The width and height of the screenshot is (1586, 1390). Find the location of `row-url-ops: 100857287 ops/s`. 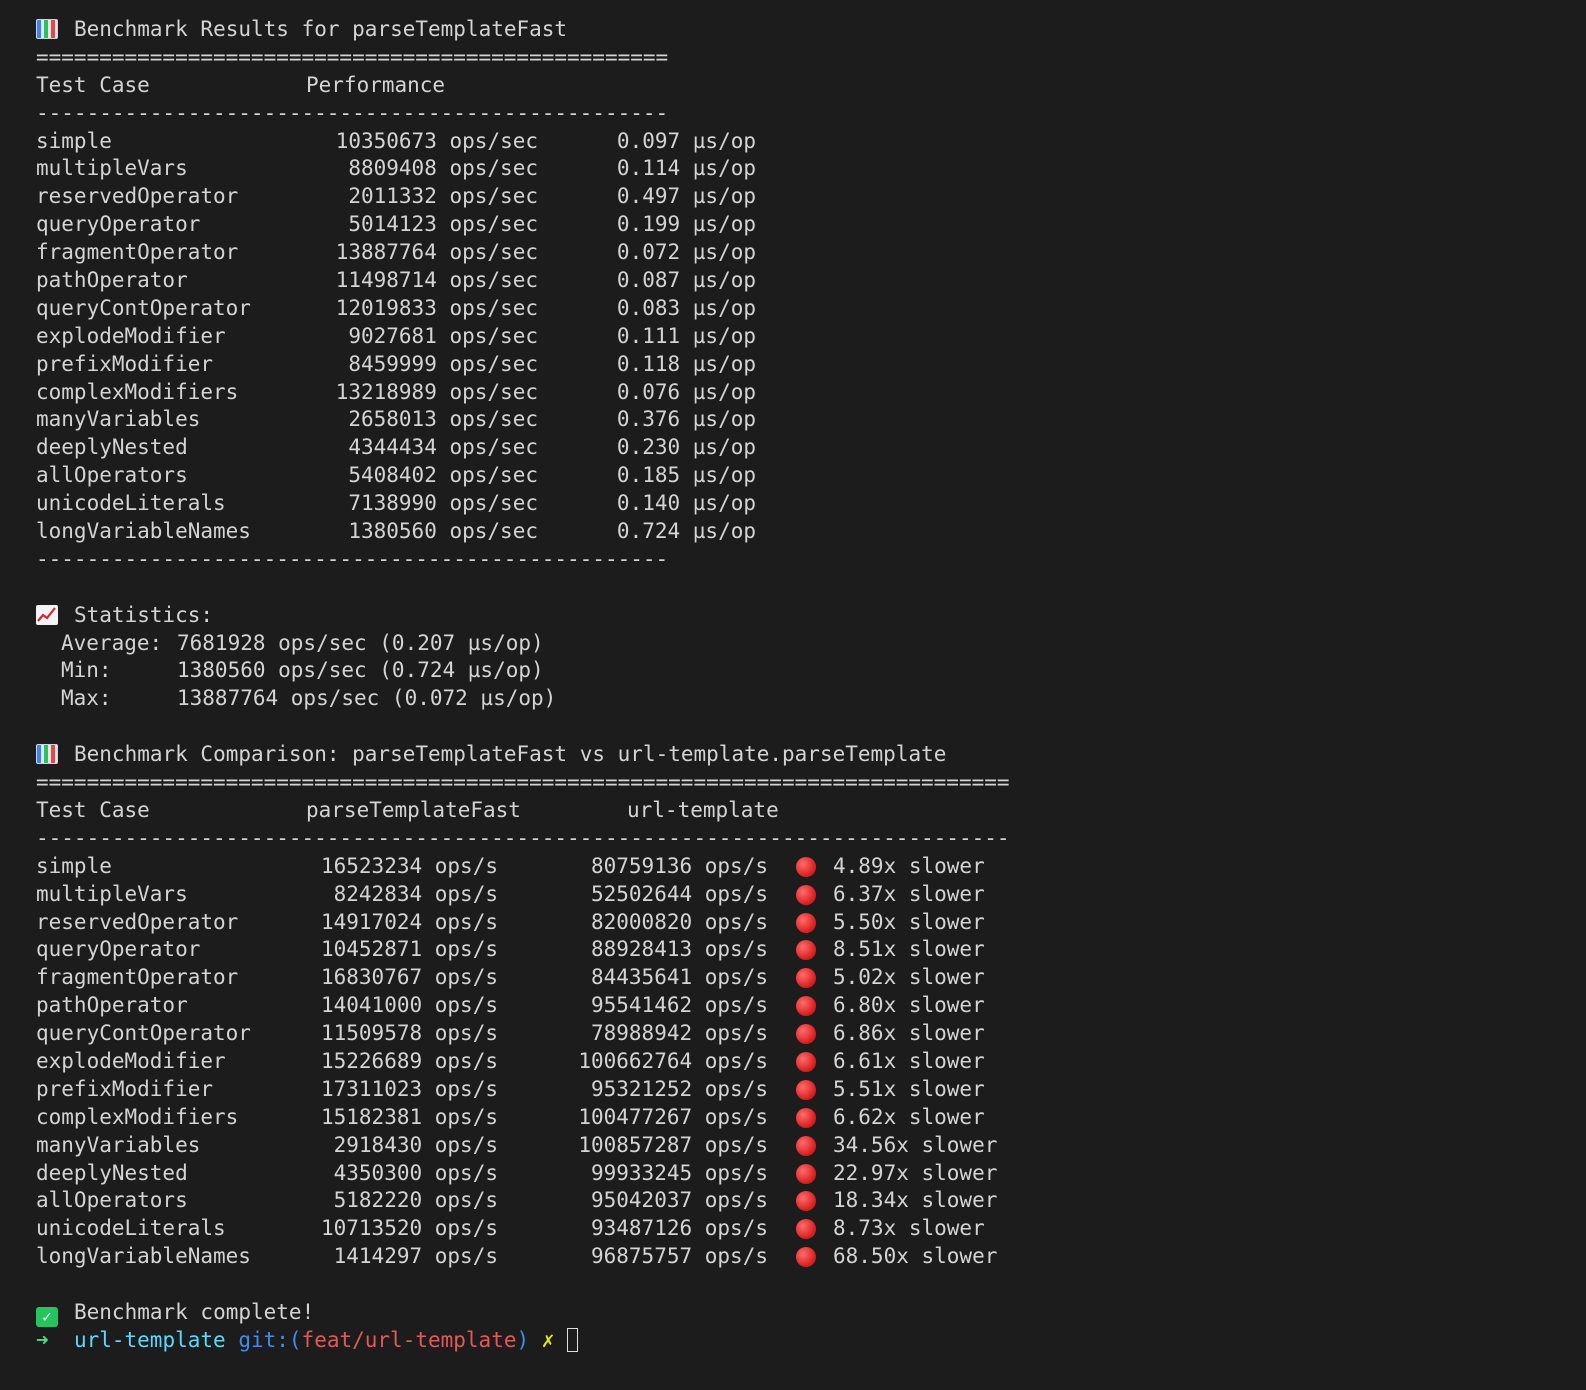

row-url-ops: 100857287 ops/s is located at coordinates (673, 1144).